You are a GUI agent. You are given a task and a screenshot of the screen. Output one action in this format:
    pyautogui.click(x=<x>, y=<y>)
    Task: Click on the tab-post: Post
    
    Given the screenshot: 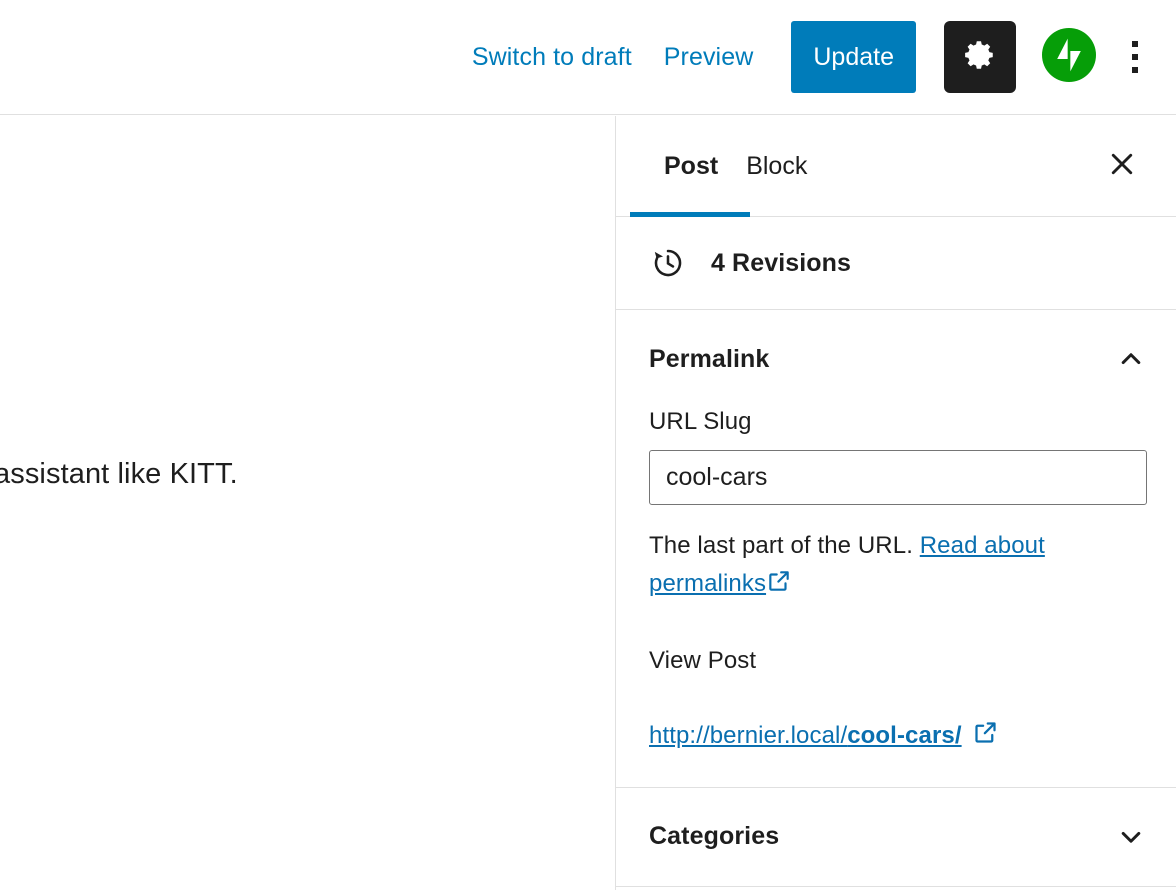 What is the action you would take?
    pyautogui.click(x=690, y=166)
    